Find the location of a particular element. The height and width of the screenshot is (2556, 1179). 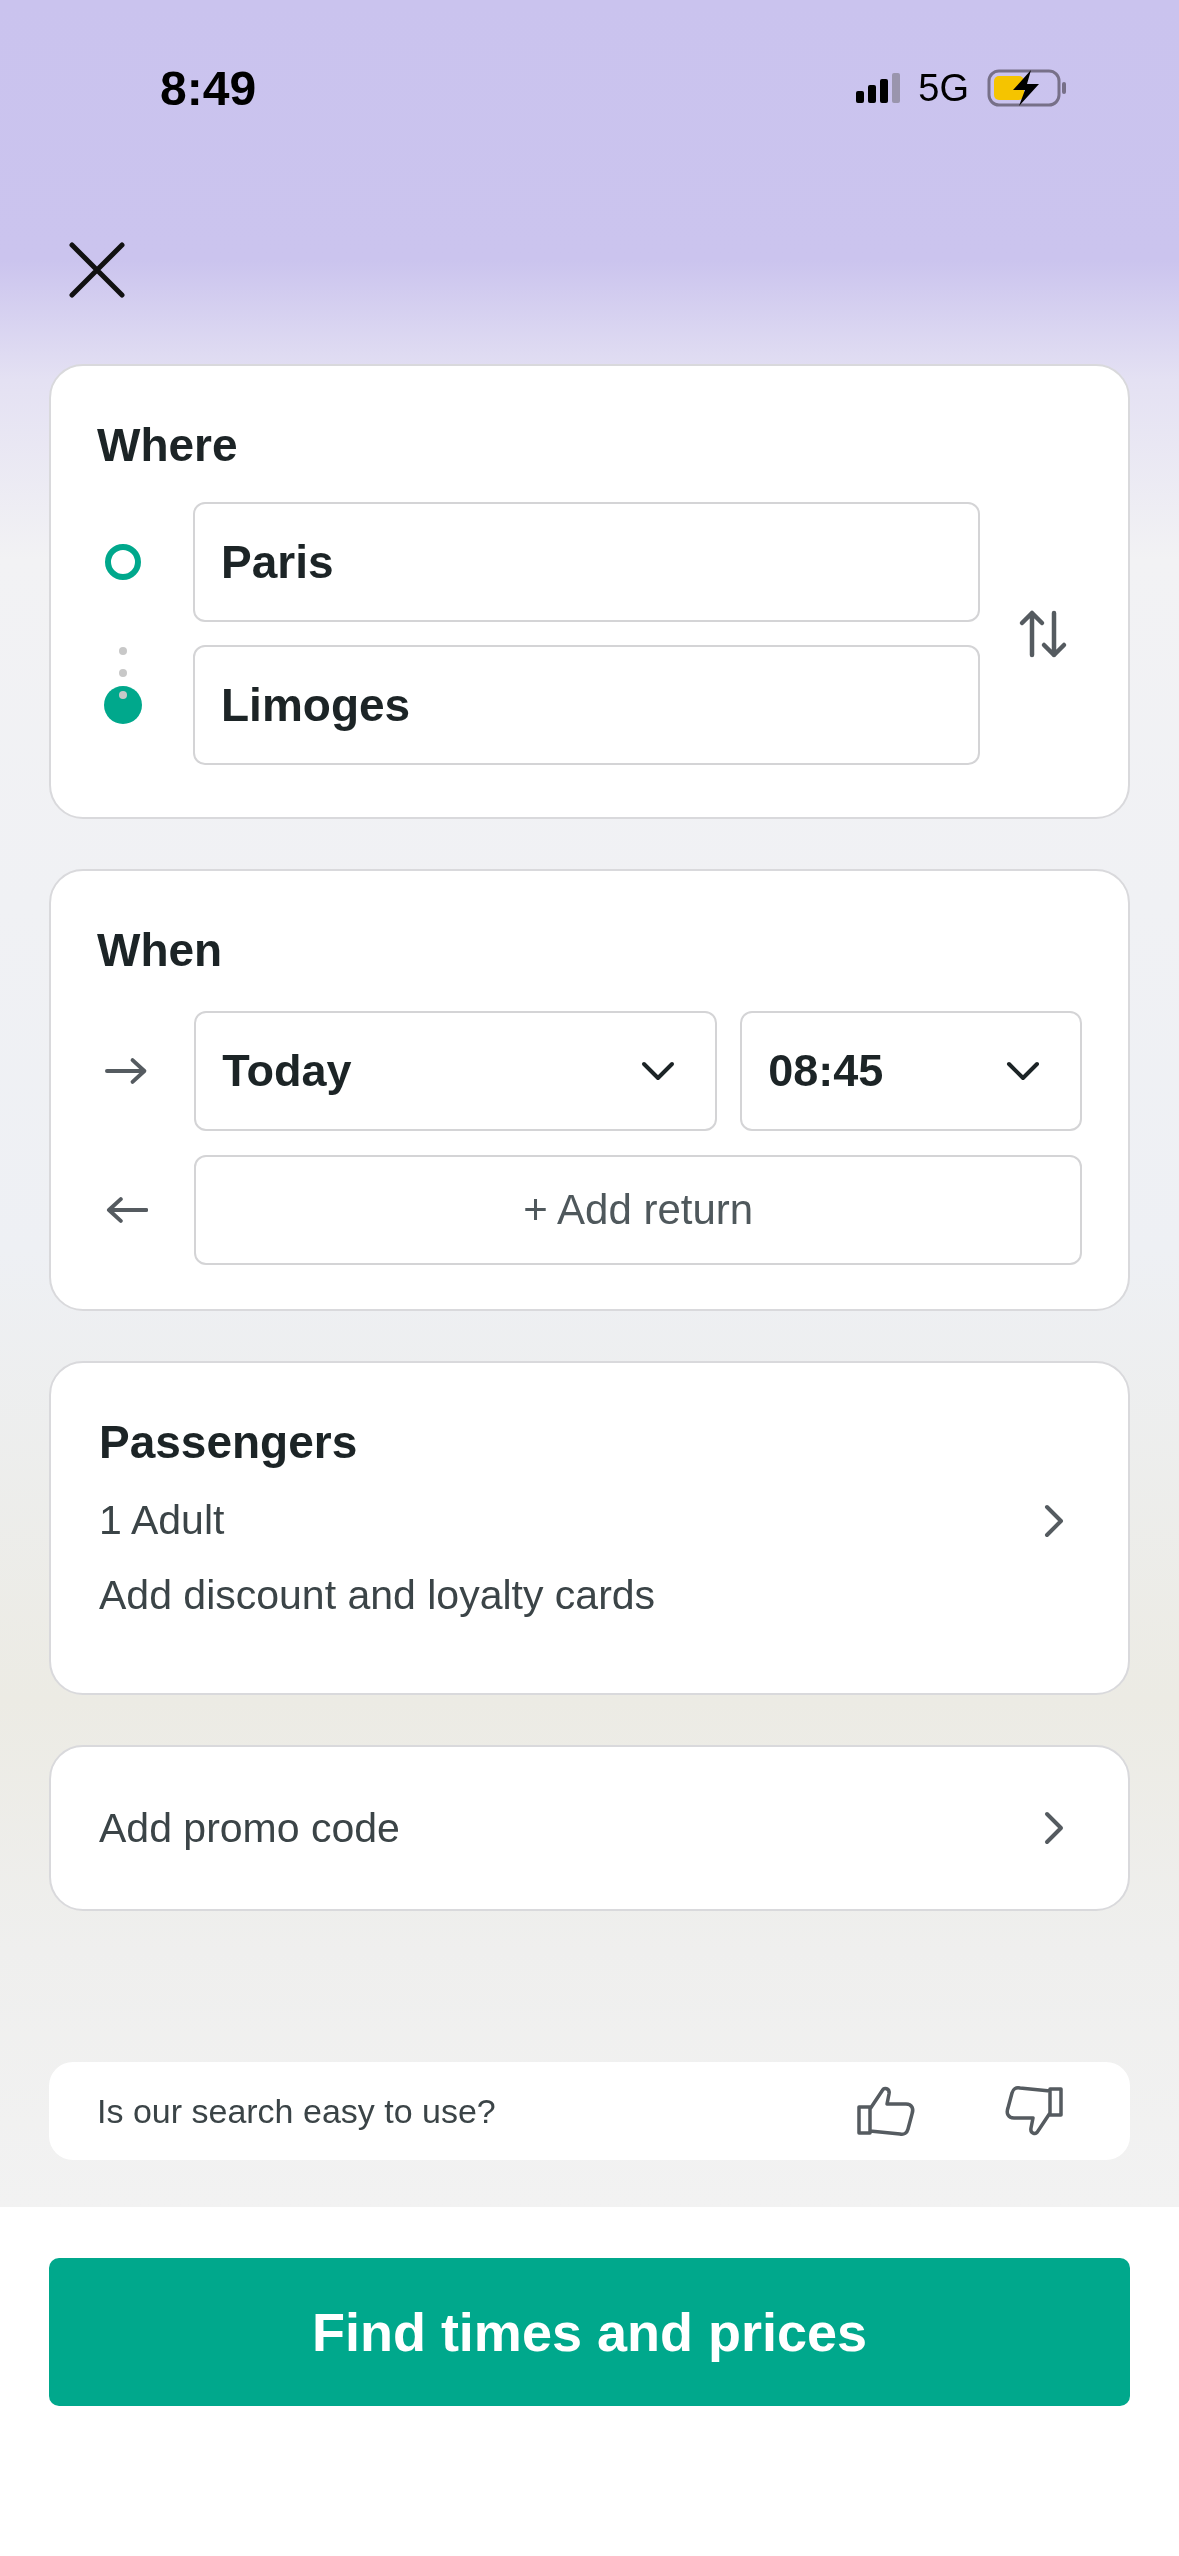

when-title: When is located at coordinates (160, 950).